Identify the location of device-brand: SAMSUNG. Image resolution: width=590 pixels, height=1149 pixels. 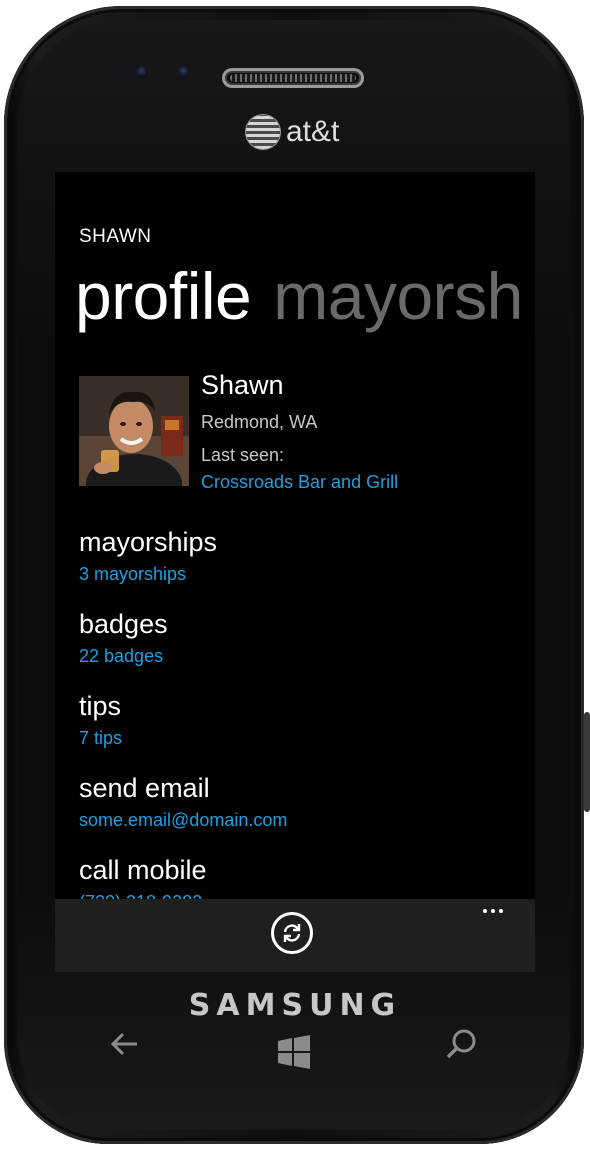
(295, 1005).